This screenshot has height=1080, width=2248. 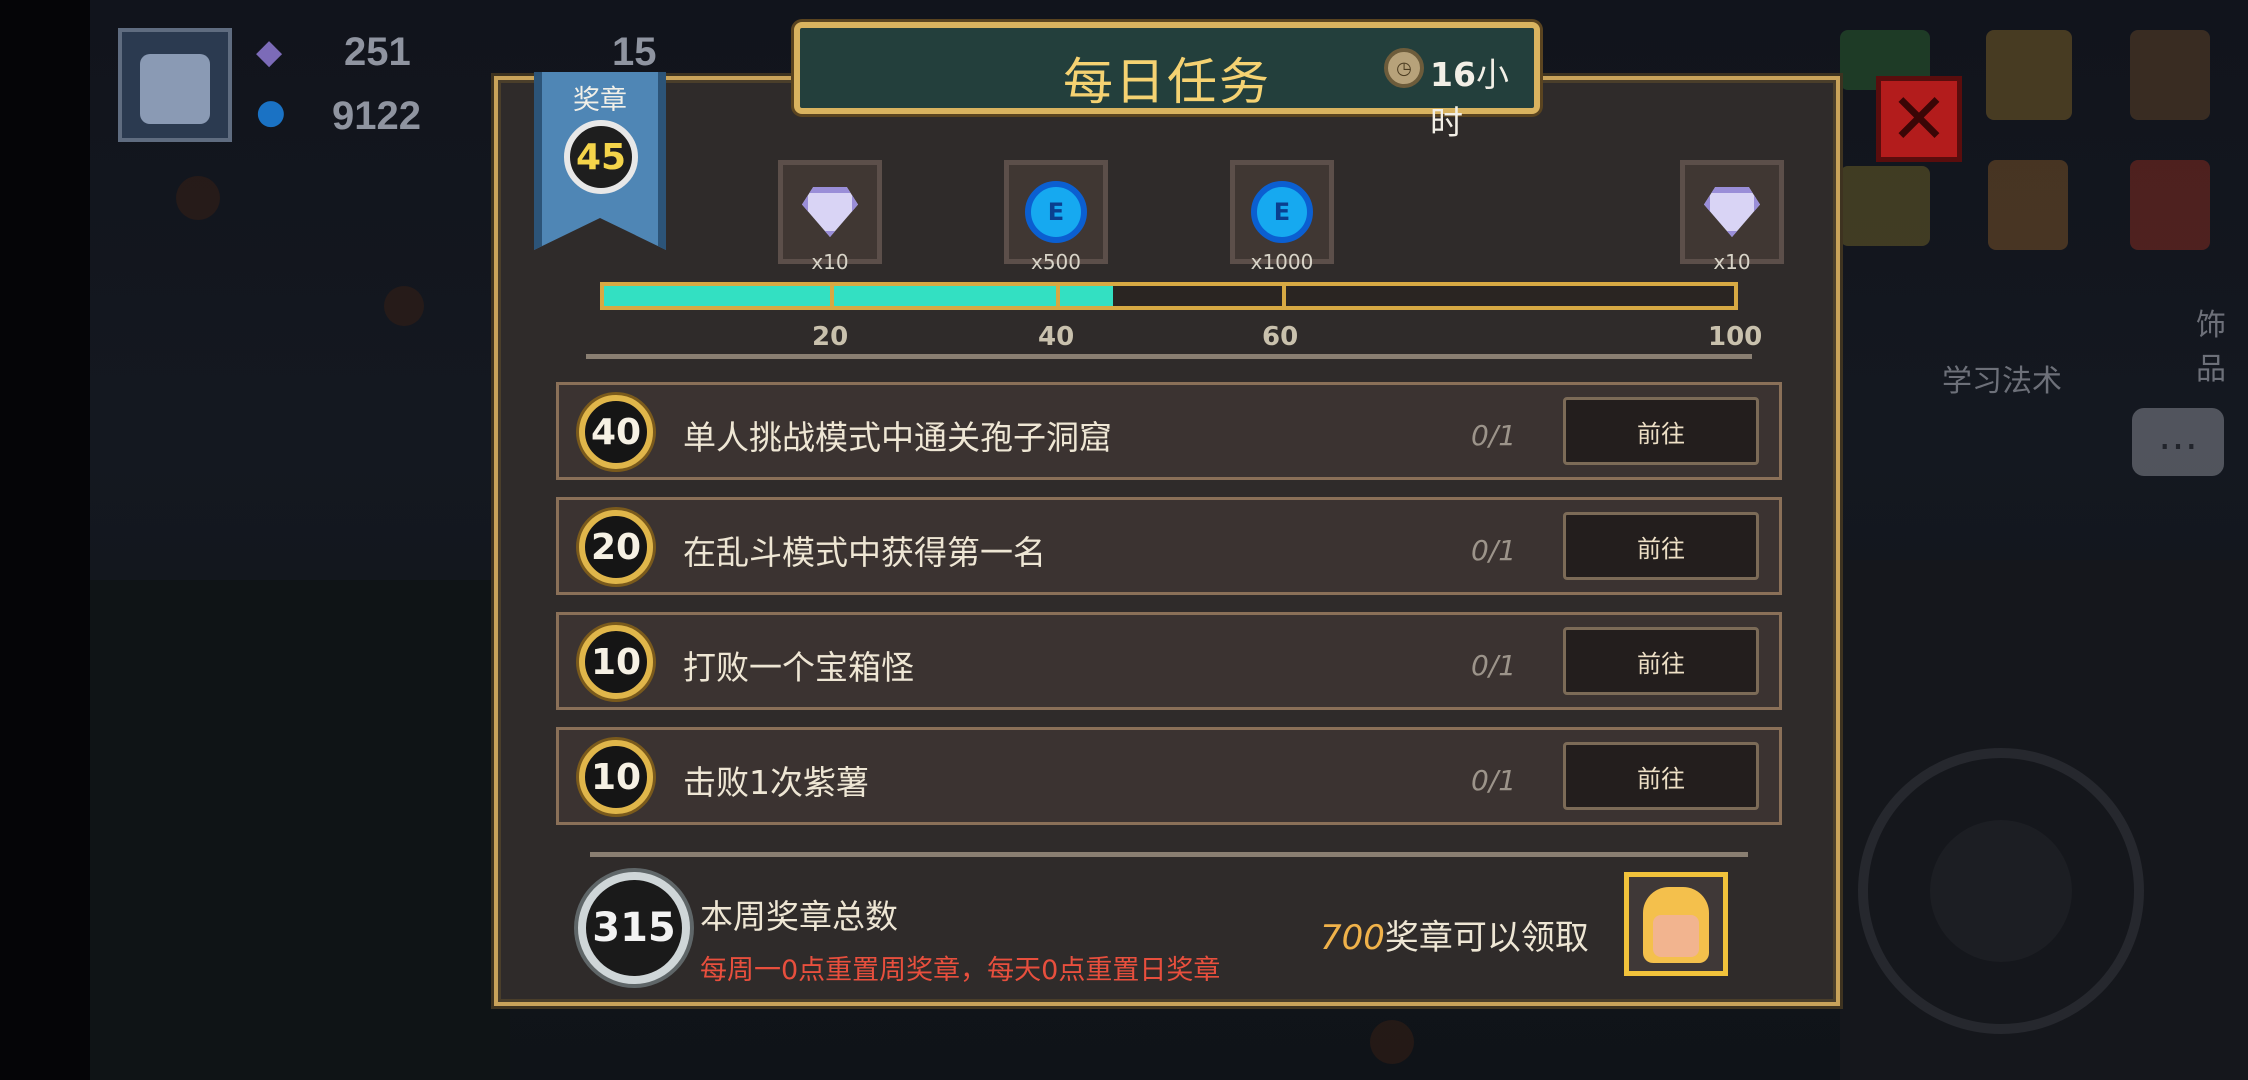 I want to click on accessory-label: 饰品, so click(x=2222, y=344).